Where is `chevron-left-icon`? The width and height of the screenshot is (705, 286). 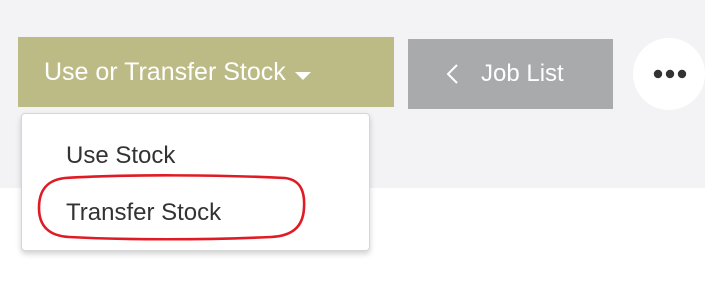
chevron-left-icon is located at coordinates (452, 74).